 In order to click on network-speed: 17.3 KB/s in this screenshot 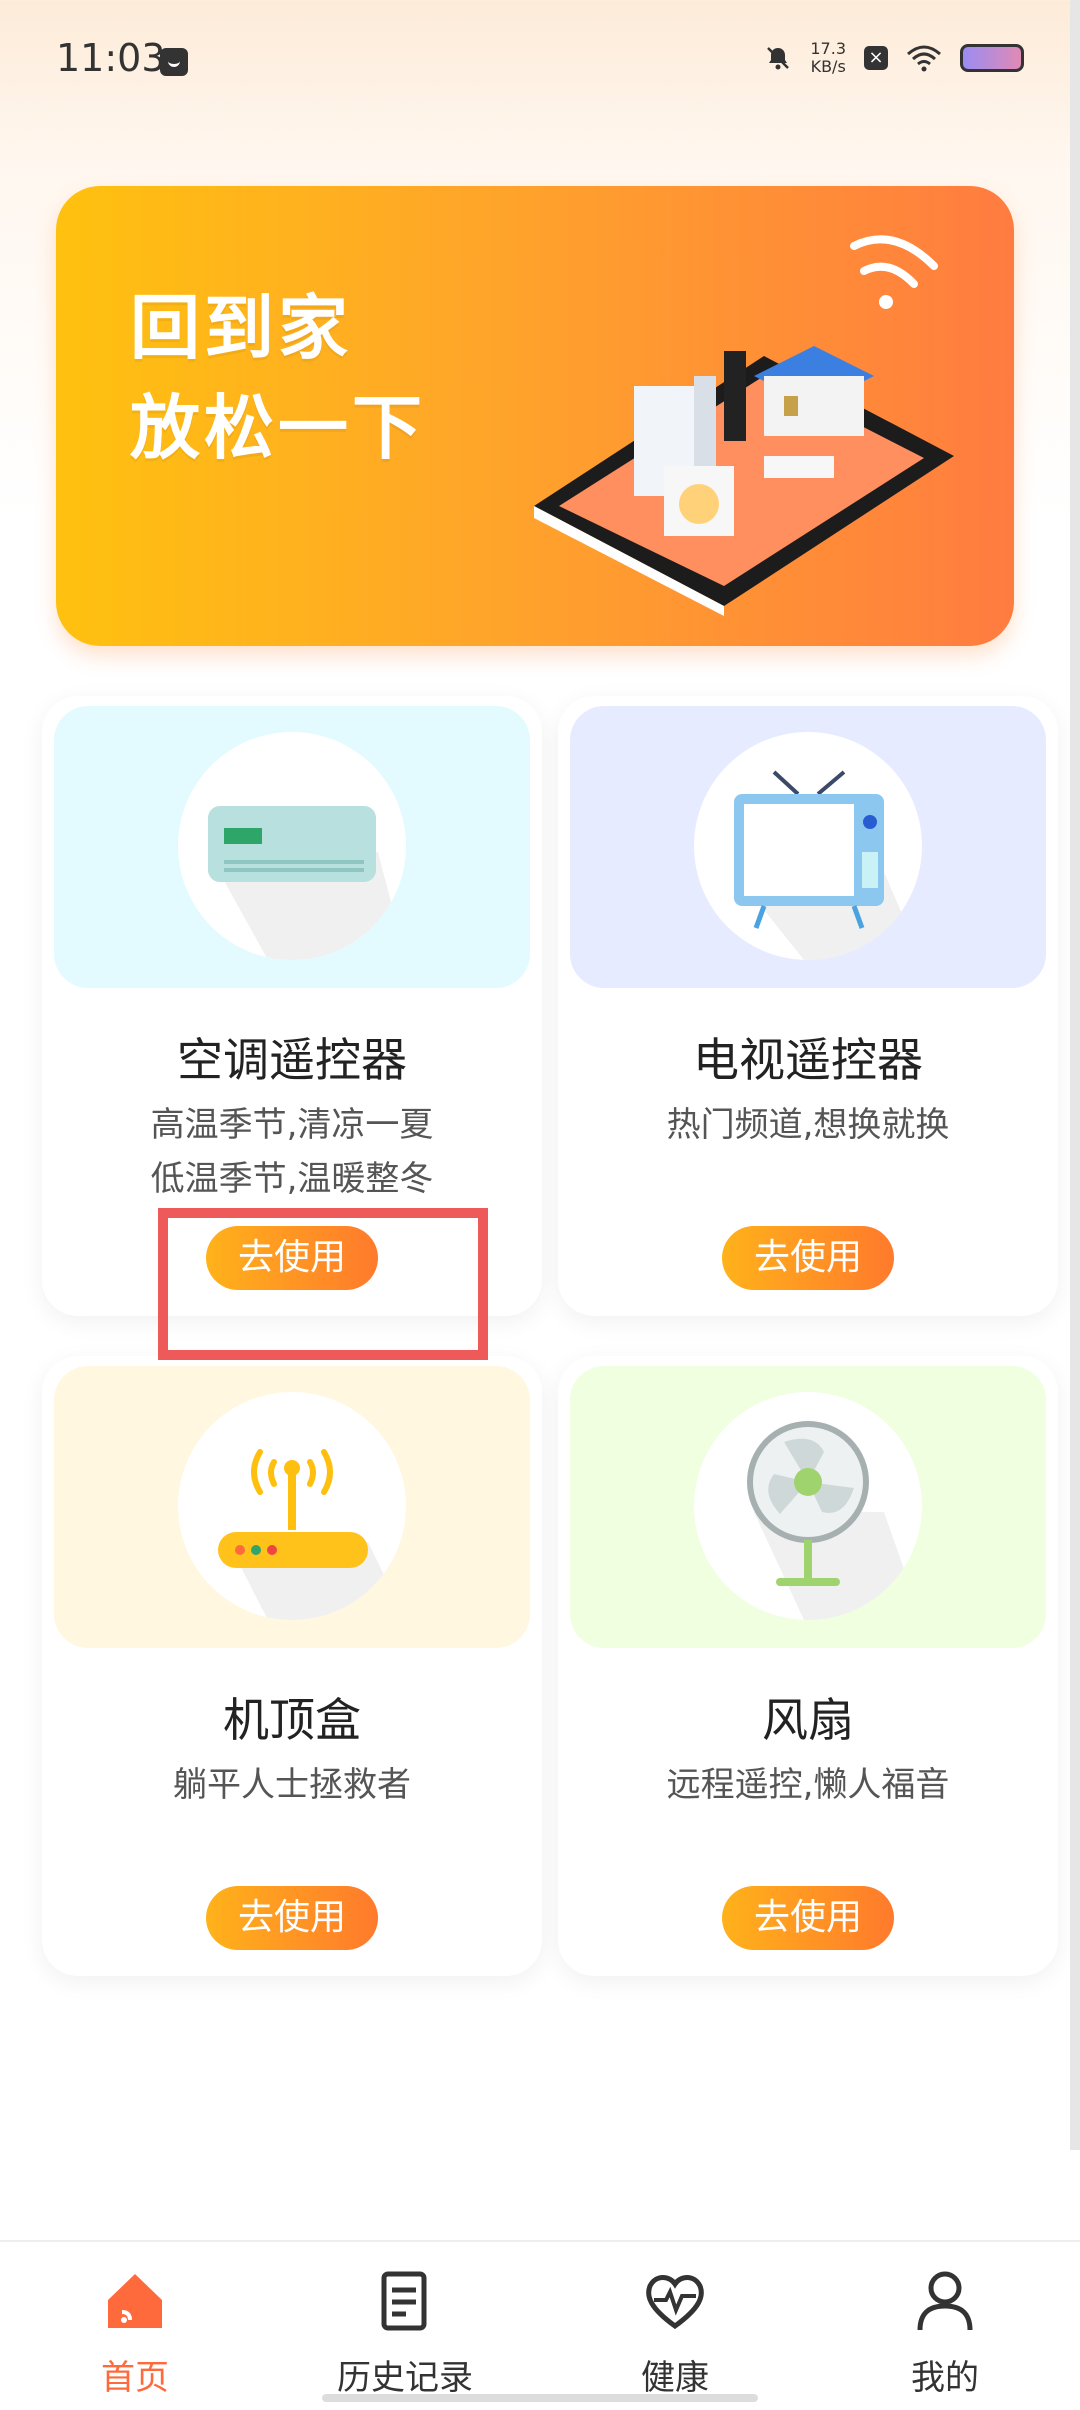, I will do `click(828, 58)`.